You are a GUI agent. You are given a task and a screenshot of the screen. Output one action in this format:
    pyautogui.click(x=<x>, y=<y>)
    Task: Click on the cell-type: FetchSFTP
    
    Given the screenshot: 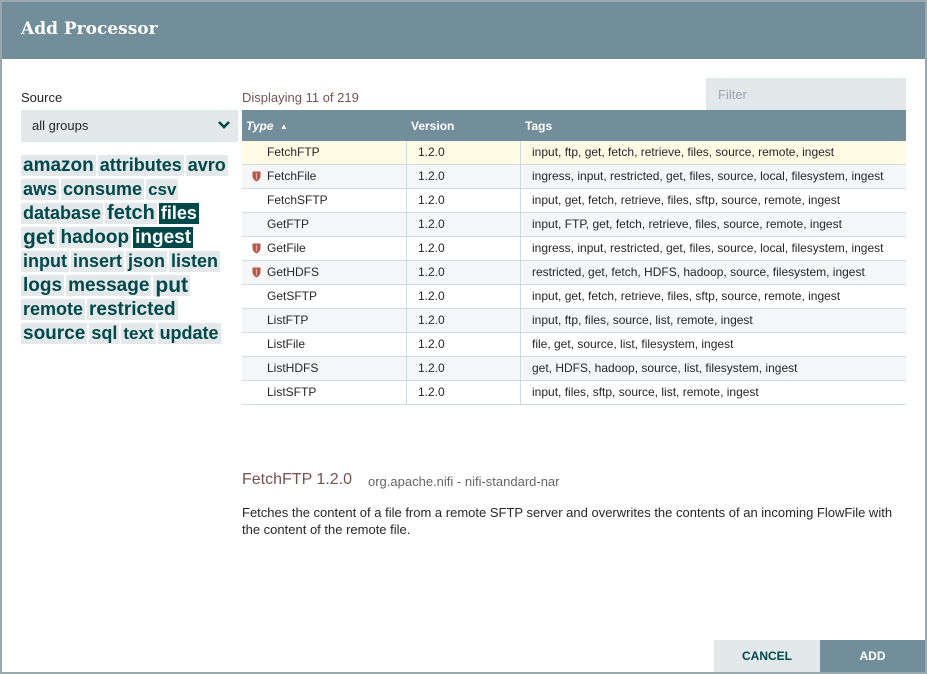 What is the action you would take?
    pyautogui.click(x=324, y=200)
    